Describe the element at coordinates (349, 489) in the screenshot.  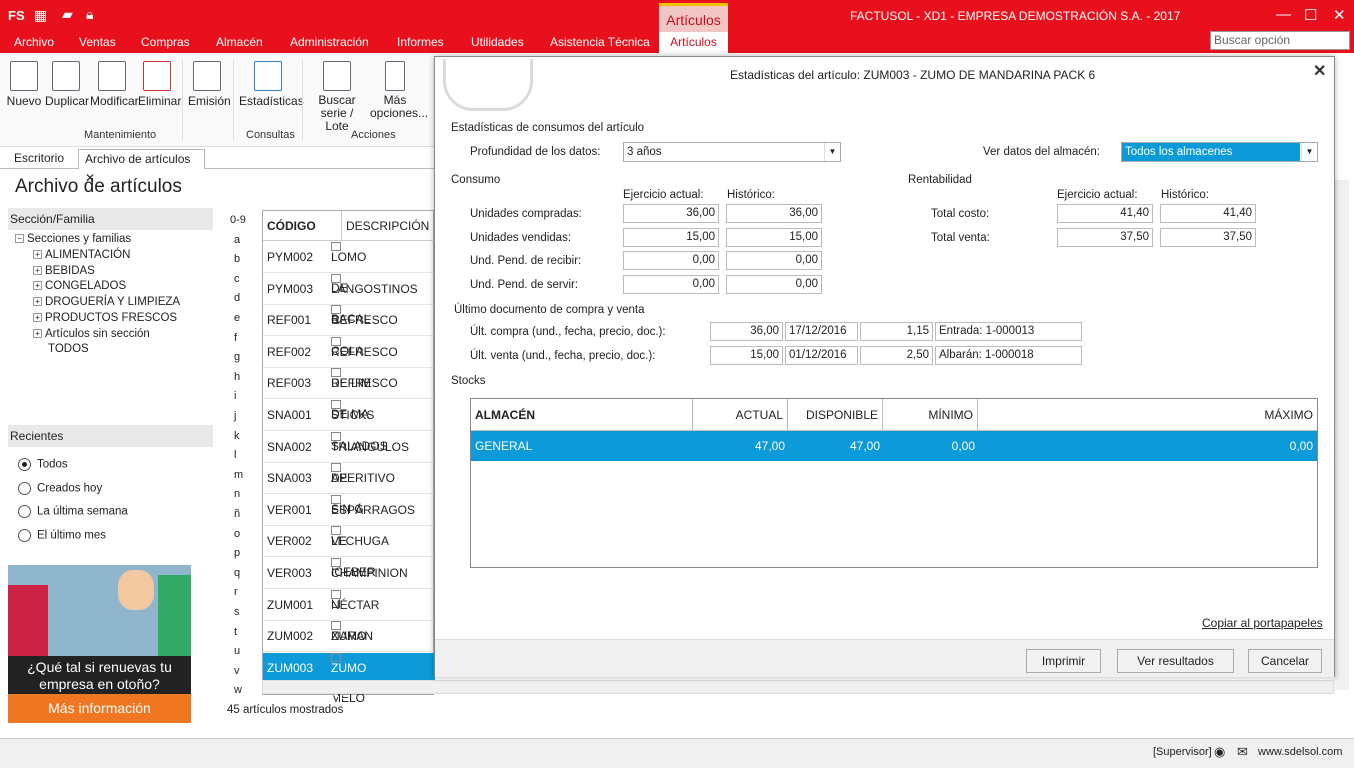
I see `table-row: SNA003 APERITIVO SIN G` at that location.